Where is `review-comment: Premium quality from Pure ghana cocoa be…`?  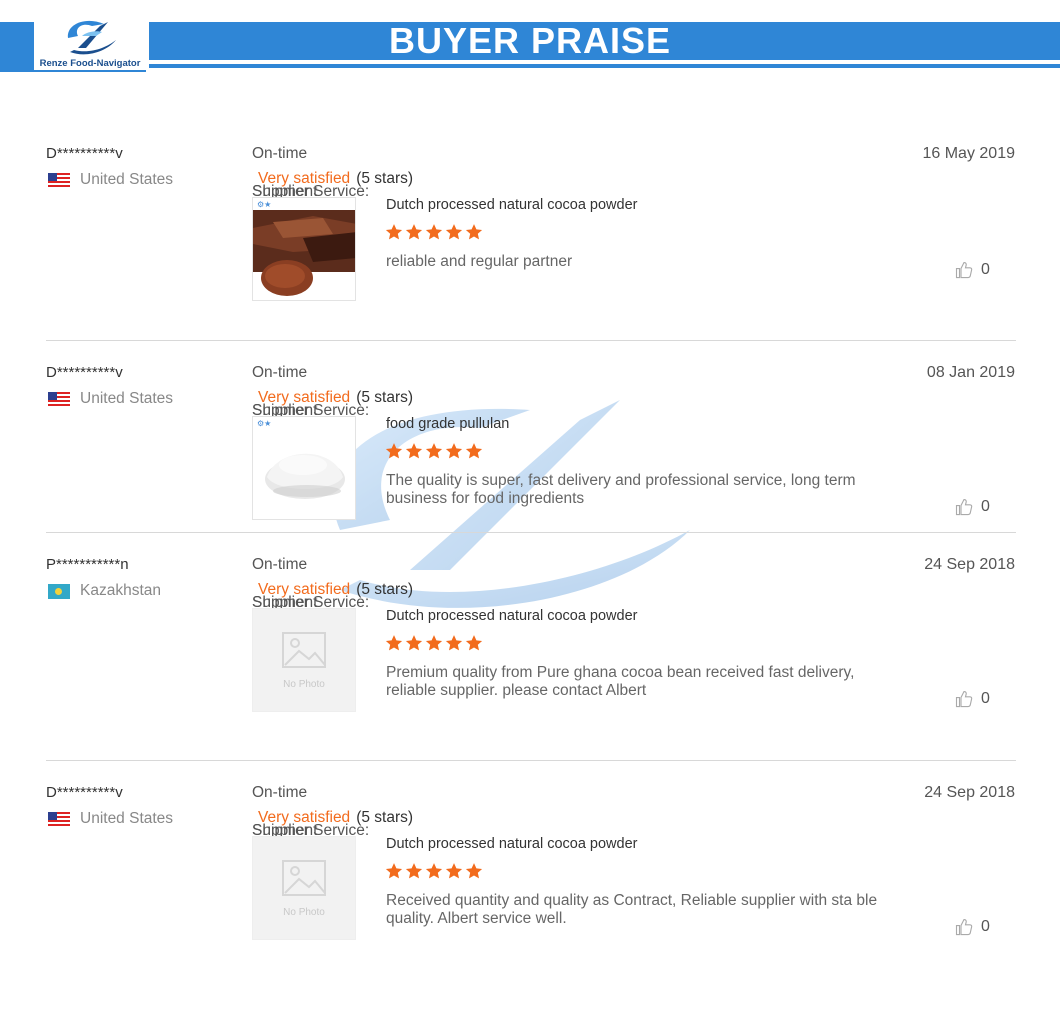 review-comment: Premium quality from Pure ghana cocoa be… is located at coordinates (620, 681).